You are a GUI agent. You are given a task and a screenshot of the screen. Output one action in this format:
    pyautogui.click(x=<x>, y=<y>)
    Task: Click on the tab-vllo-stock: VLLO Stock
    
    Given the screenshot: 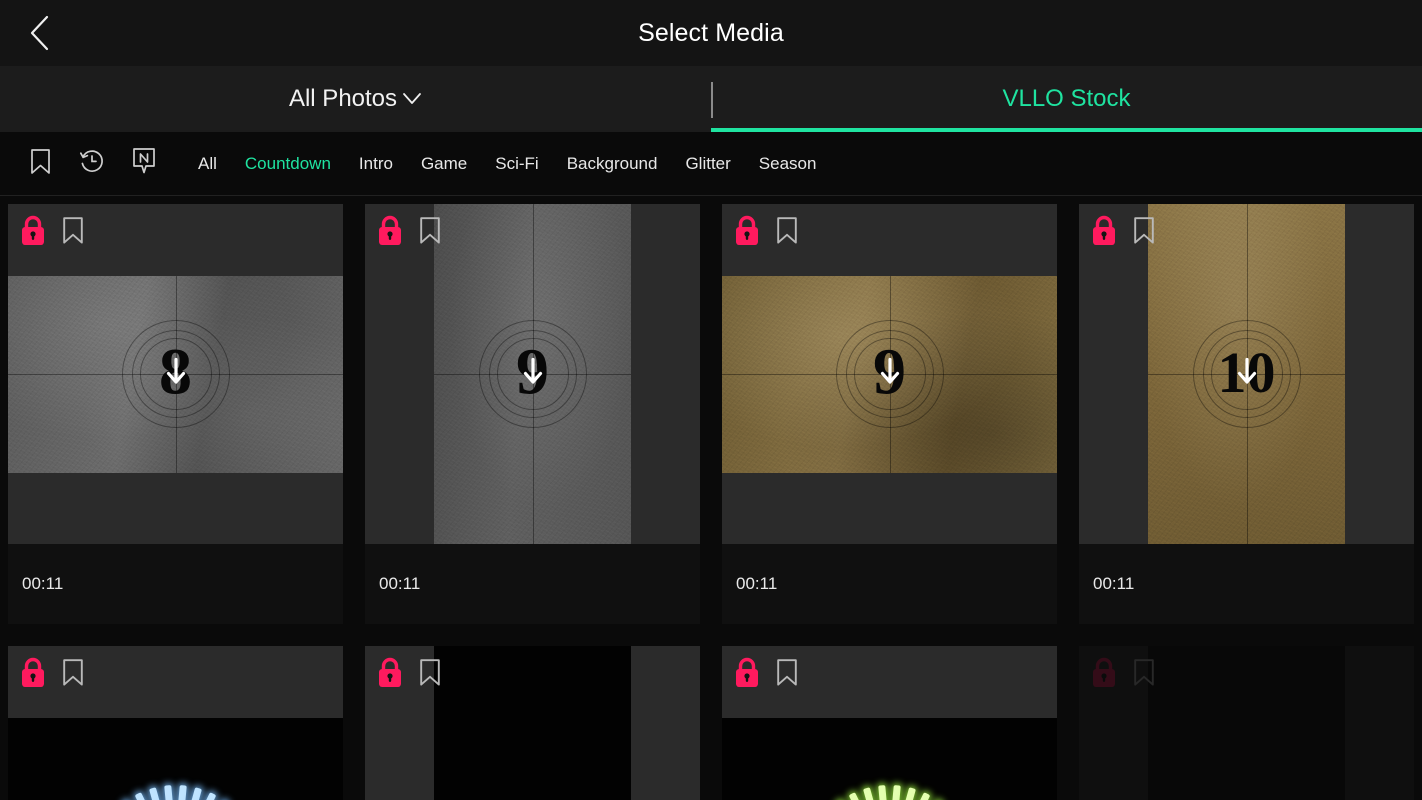 What is the action you would take?
    pyautogui.click(x=1066, y=99)
    